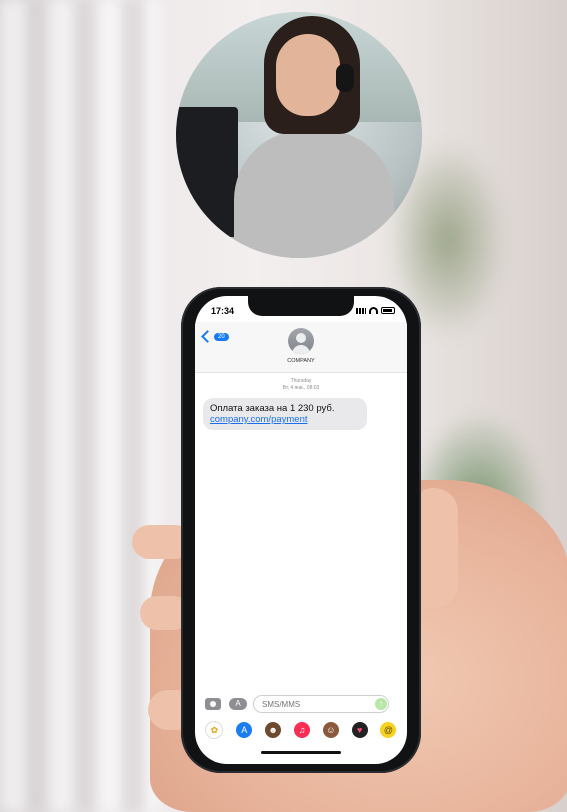 The image size is (567, 812). Describe the element at coordinates (285, 419) in the screenshot. I see `payment-link: company.com/payment` at that location.